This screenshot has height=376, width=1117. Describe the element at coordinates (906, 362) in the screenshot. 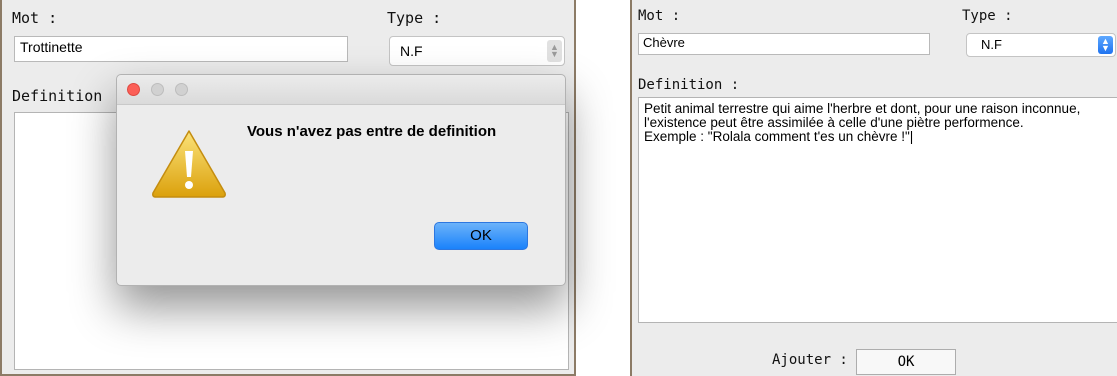

I see `ajouter-ok-button: OK` at that location.